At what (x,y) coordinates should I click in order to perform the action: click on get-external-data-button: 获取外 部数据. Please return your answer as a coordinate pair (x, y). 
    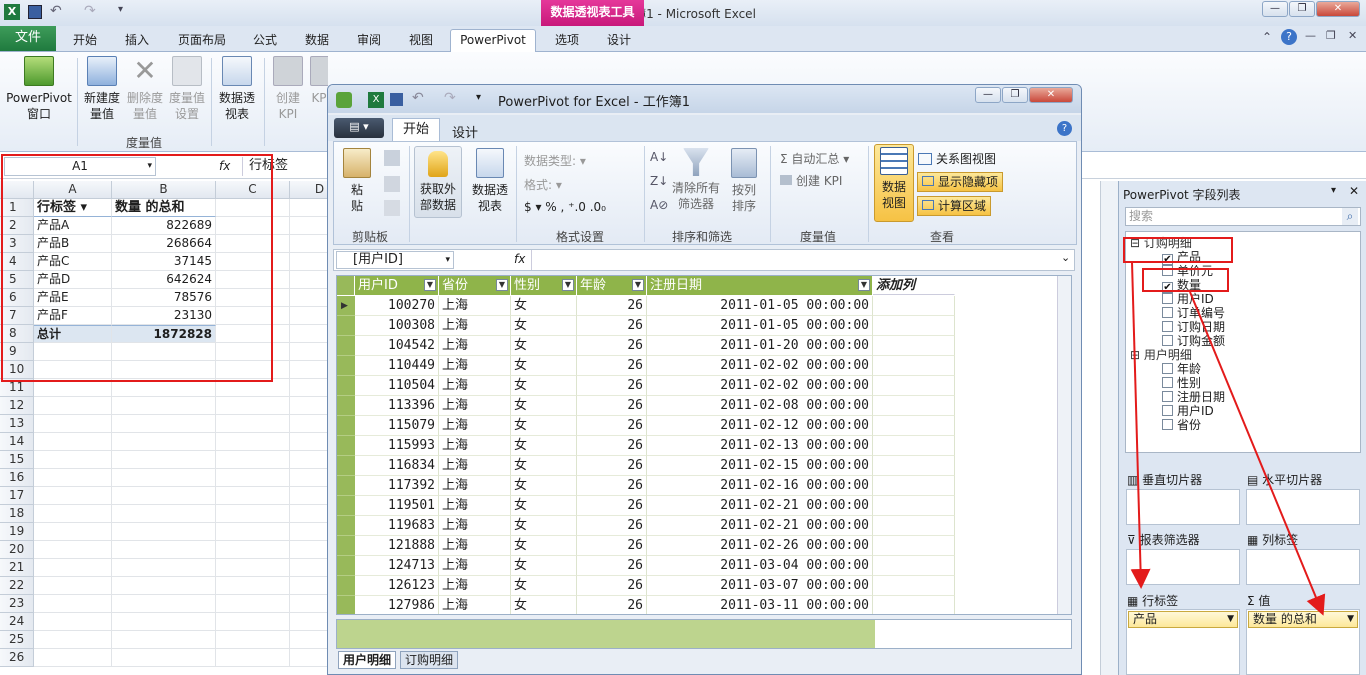
    Looking at the image, I should click on (438, 182).